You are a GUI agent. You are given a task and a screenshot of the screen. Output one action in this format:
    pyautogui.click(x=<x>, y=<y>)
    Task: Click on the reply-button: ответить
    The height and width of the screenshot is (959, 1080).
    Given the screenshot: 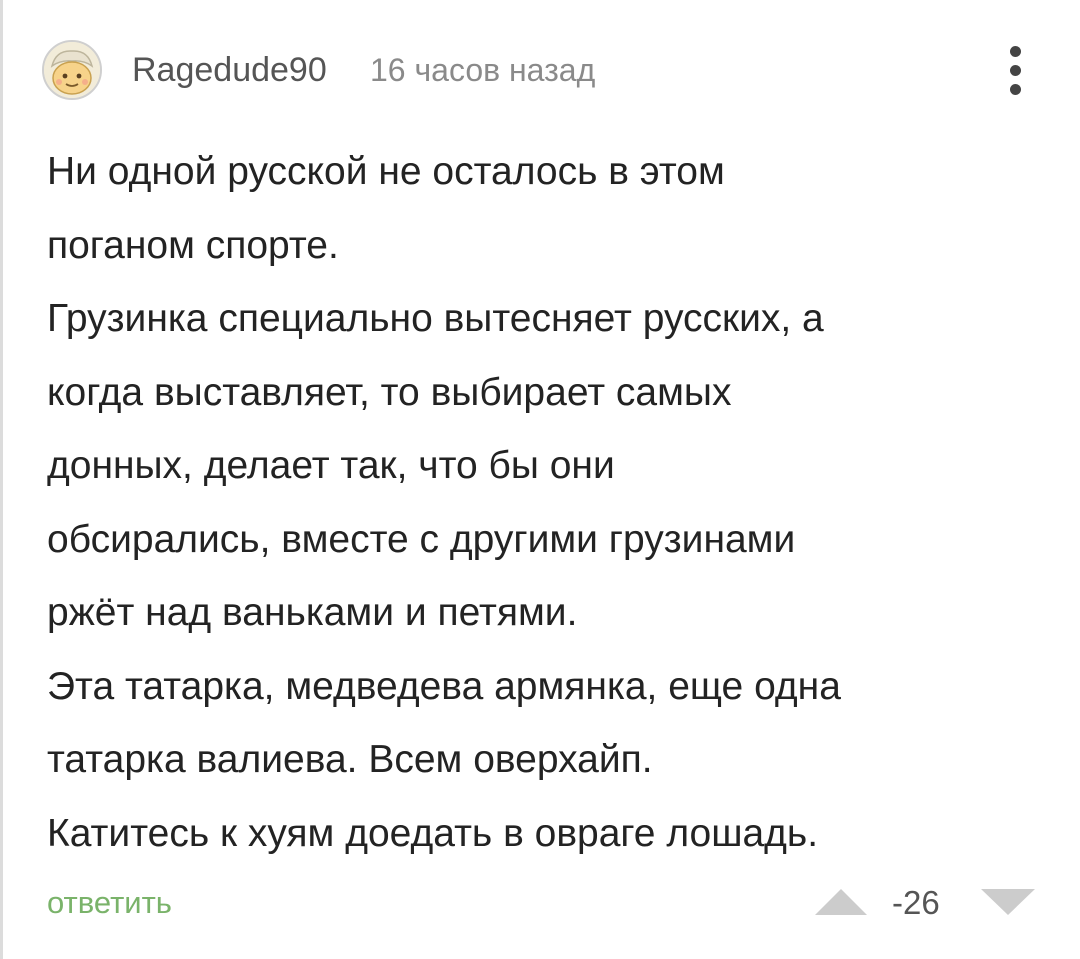 What is the action you would take?
    pyautogui.click(x=109, y=903)
    